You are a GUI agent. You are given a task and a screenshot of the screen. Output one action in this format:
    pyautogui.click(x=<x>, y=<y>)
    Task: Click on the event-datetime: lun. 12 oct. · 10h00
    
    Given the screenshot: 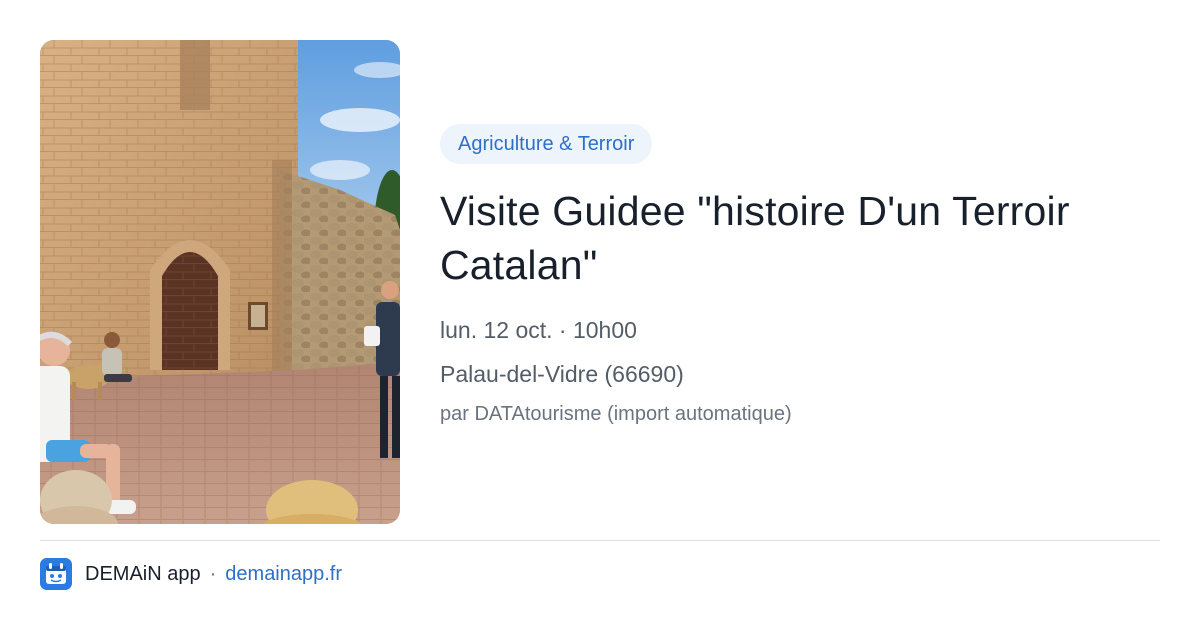 What is the action you would take?
    pyautogui.click(x=538, y=330)
    